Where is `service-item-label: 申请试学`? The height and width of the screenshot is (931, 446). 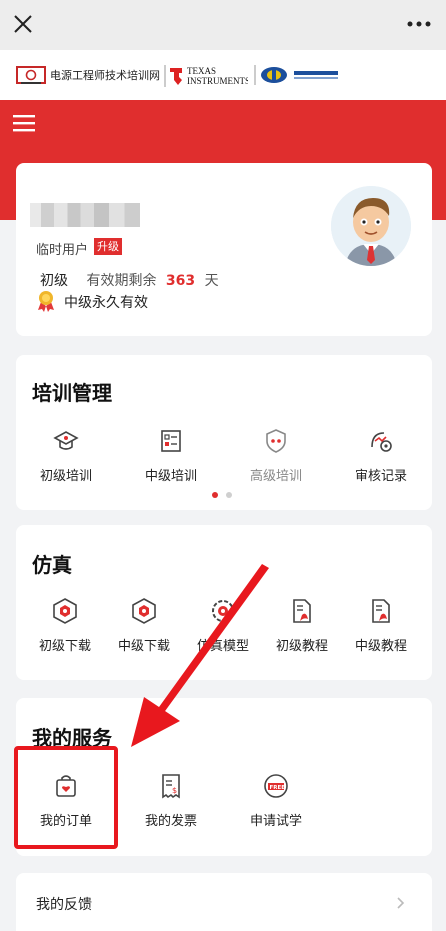
service-item-label: 申请试学 is located at coordinates (275, 821).